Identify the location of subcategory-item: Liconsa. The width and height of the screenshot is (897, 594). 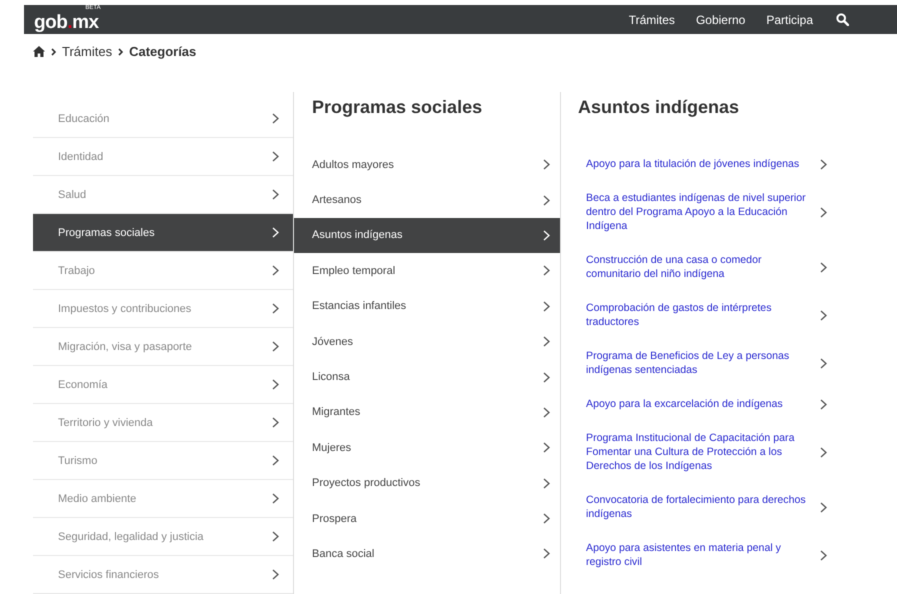
(427, 377).